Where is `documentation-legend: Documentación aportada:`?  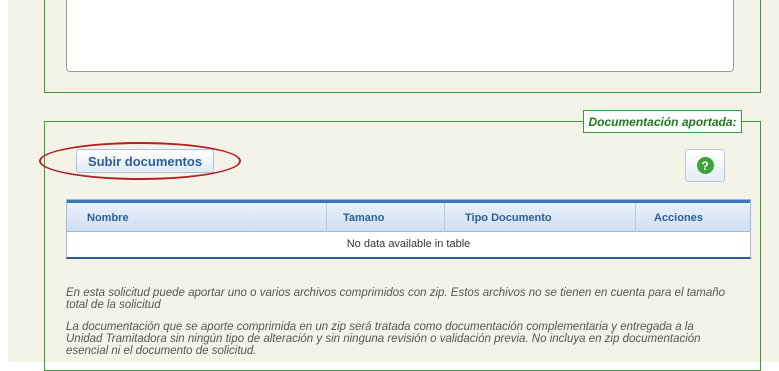
documentation-legend: Documentación aportada: is located at coordinates (662, 121).